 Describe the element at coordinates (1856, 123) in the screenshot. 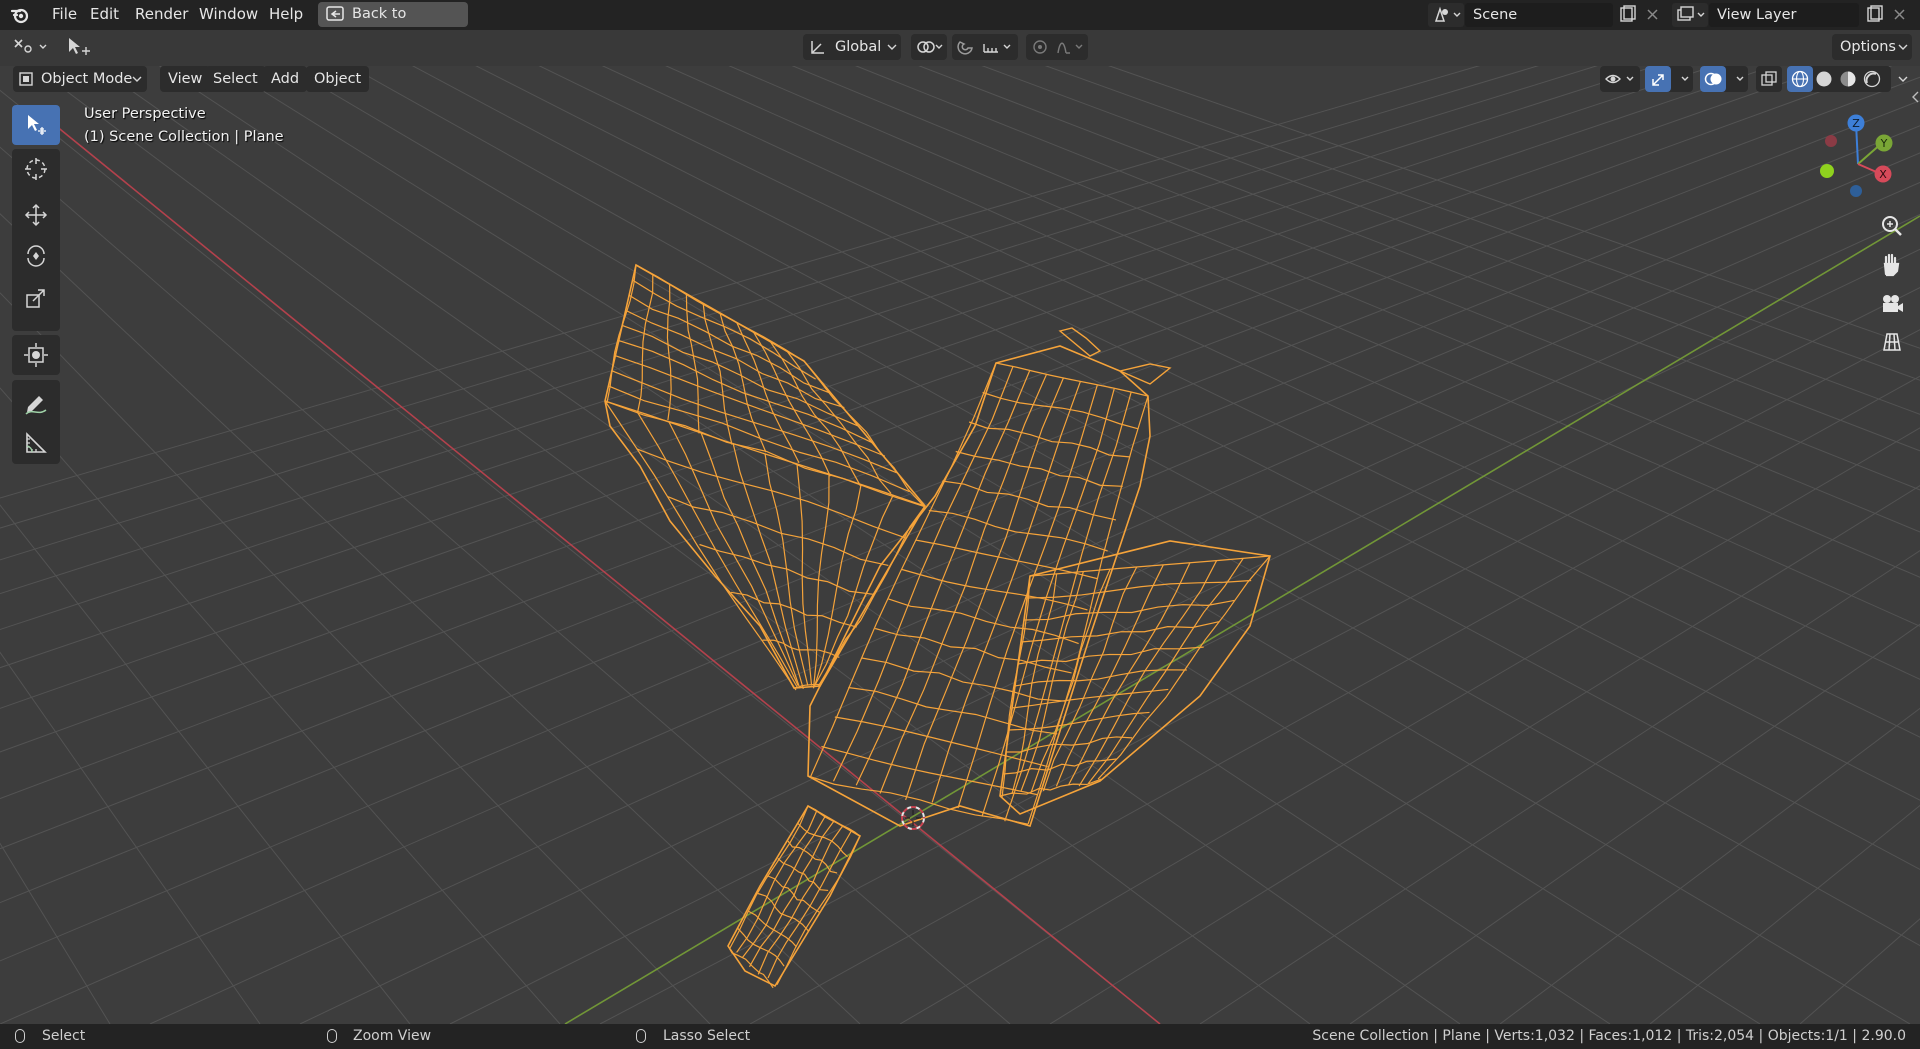

I see `gizmo-z-label: Z` at that location.